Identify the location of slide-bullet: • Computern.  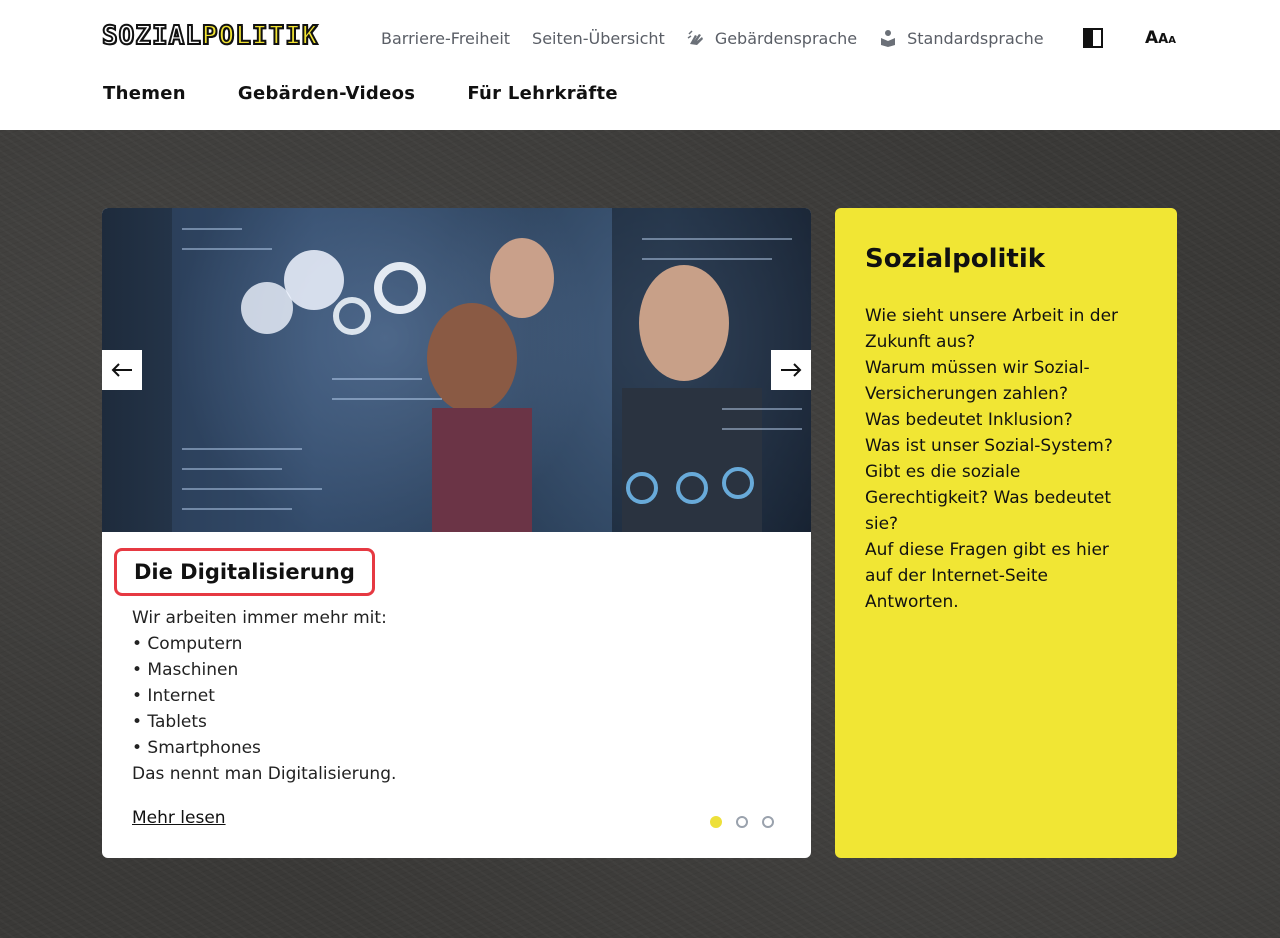
(187, 644).